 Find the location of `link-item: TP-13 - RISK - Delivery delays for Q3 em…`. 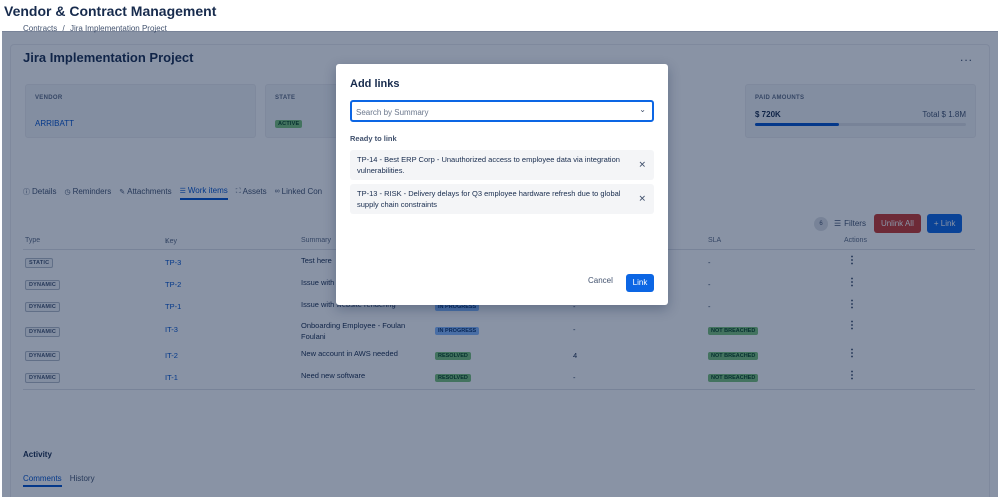

link-item: TP-13 - RISK - Delivery delays for Q3 em… is located at coordinates (502, 199).